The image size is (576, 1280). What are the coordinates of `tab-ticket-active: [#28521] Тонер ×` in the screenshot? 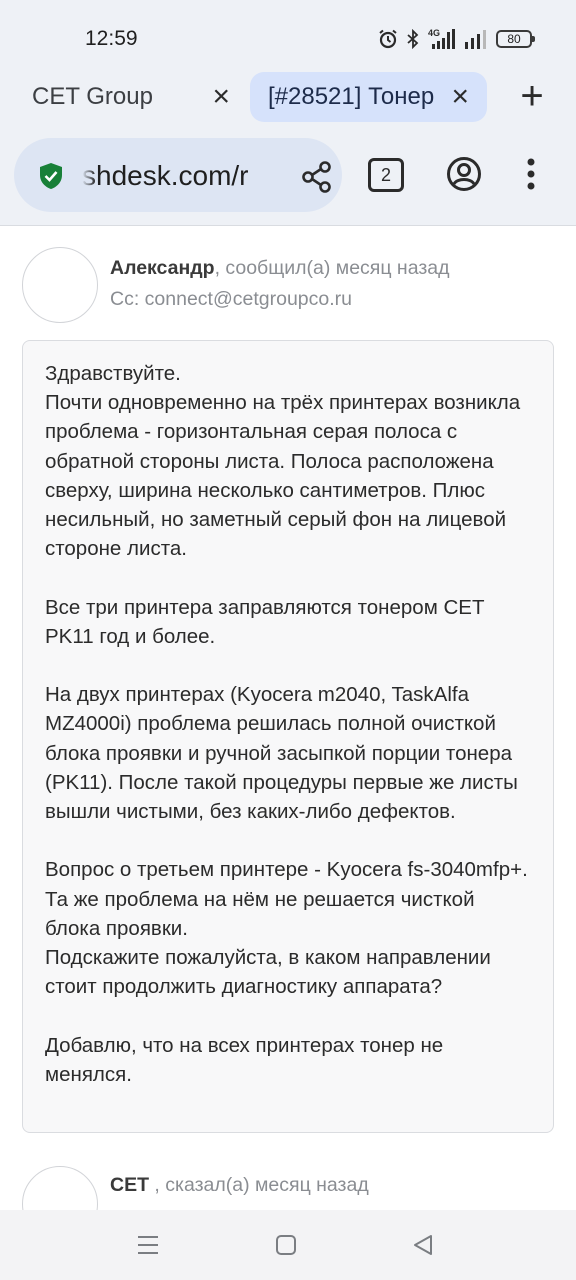 It's located at (368, 97).